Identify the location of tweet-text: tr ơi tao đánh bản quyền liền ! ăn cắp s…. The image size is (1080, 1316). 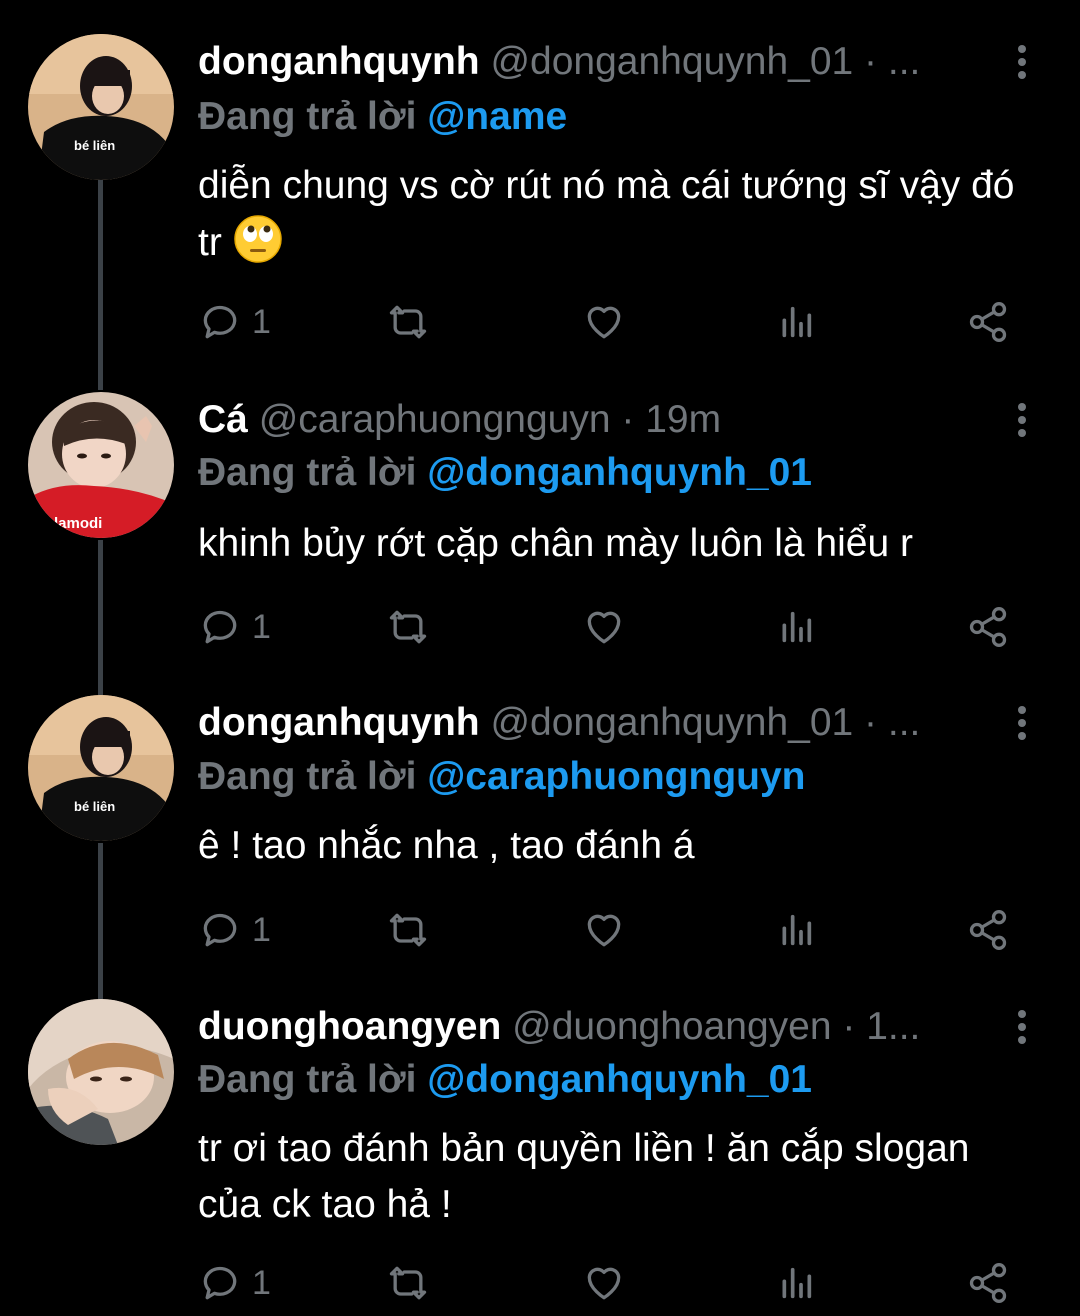
(613, 1177).